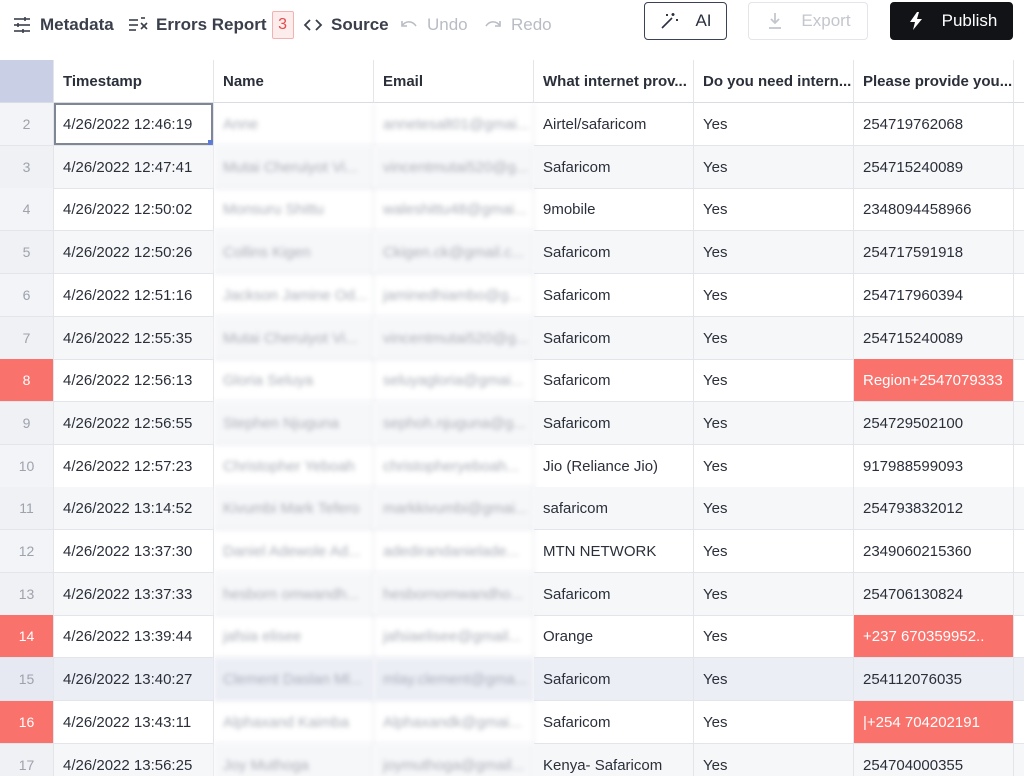 This screenshot has height=776, width=1024. Describe the element at coordinates (134, 680) in the screenshot. I see `timestamp-cell: 4/26/2022 13:40:27` at that location.